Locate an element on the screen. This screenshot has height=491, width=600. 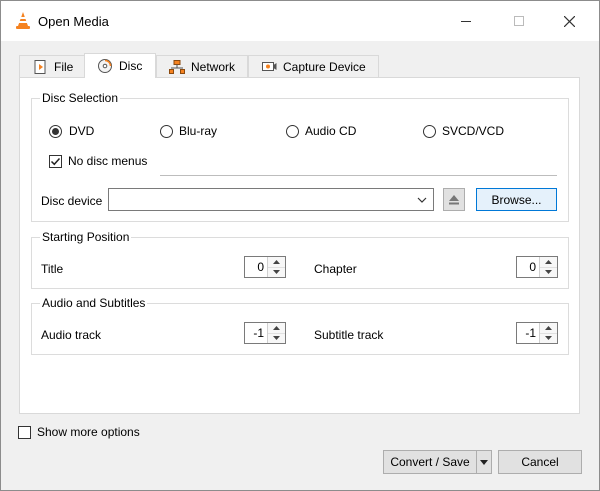
tab-network: Network is located at coordinates (202, 66).